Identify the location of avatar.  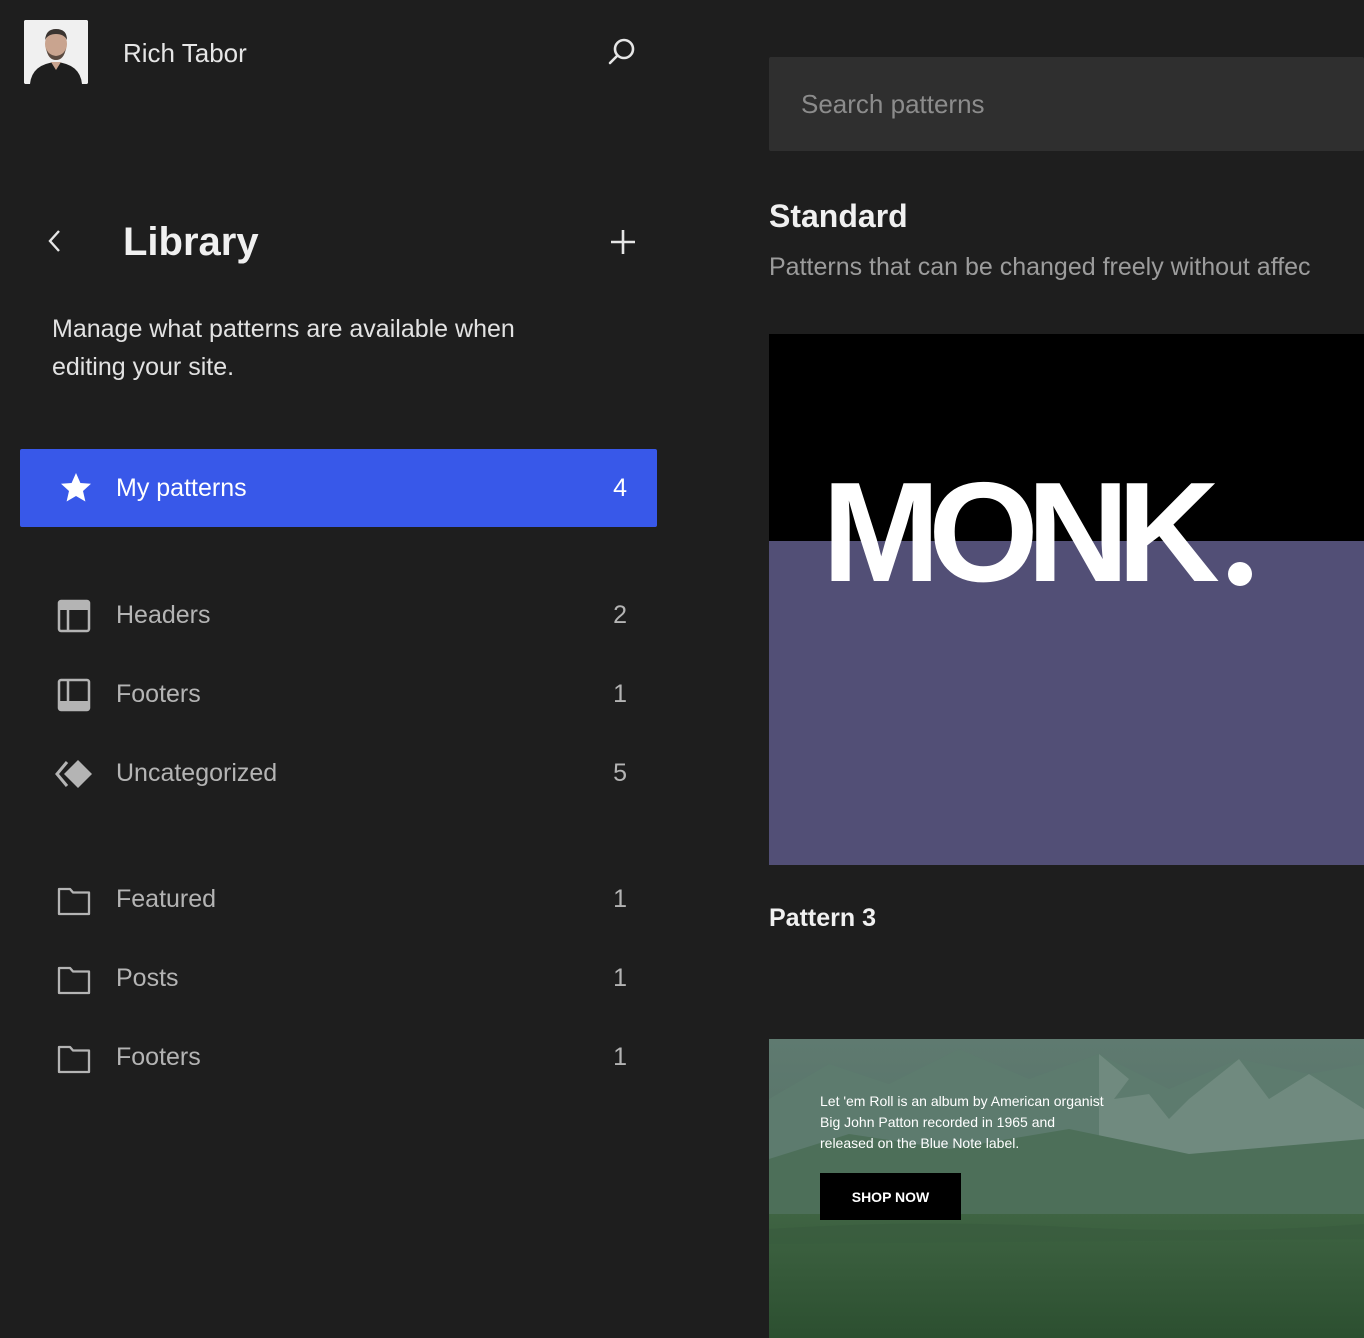
(56, 52).